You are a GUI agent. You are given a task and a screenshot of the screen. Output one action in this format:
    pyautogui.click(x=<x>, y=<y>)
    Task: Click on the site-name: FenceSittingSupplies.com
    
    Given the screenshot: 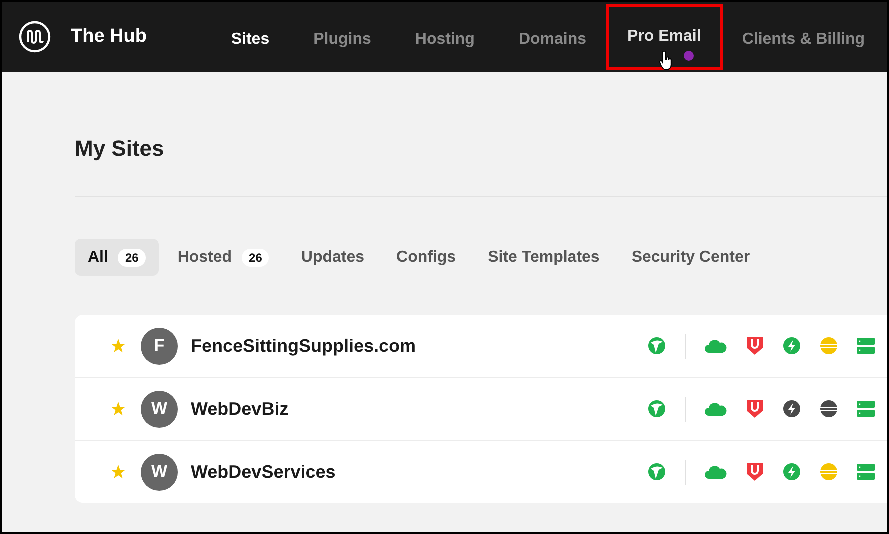 What is the action you would take?
    pyautogui.click(x=303, y=346)
    